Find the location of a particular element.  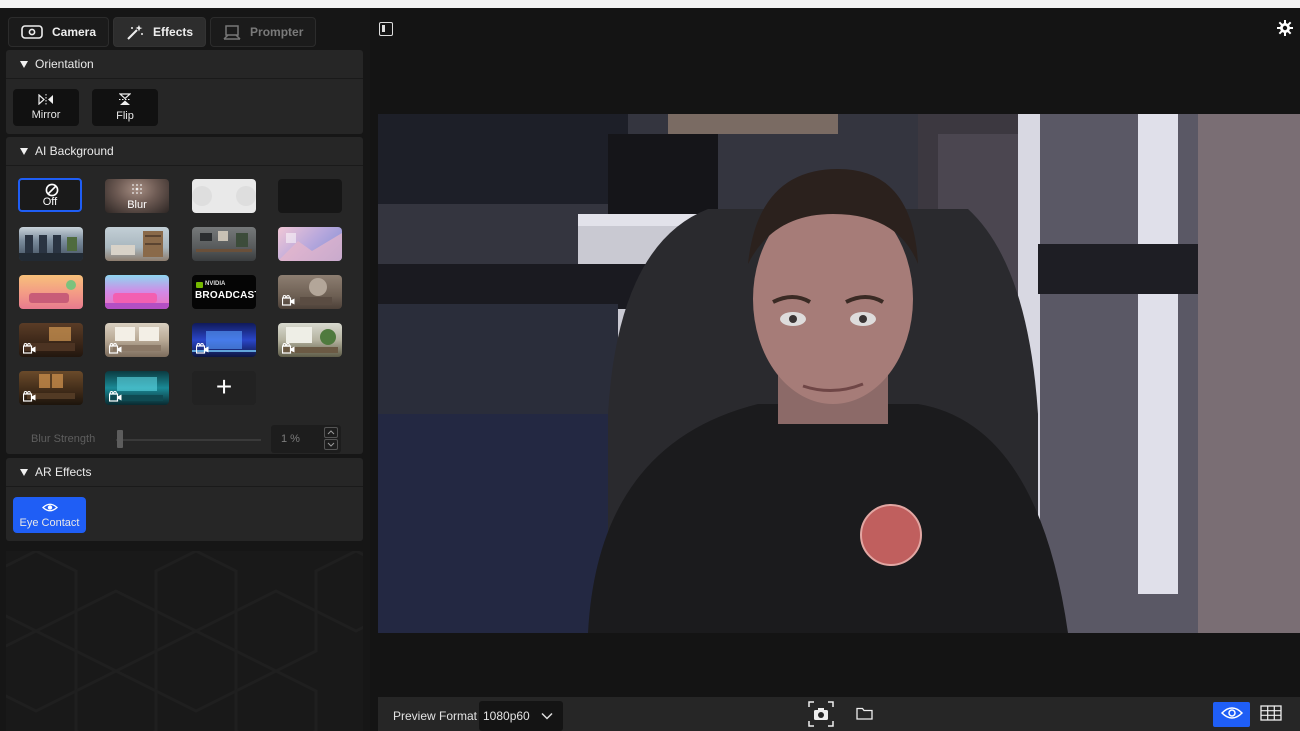

tab-camera: Camera is located at coordinates (59, 32).